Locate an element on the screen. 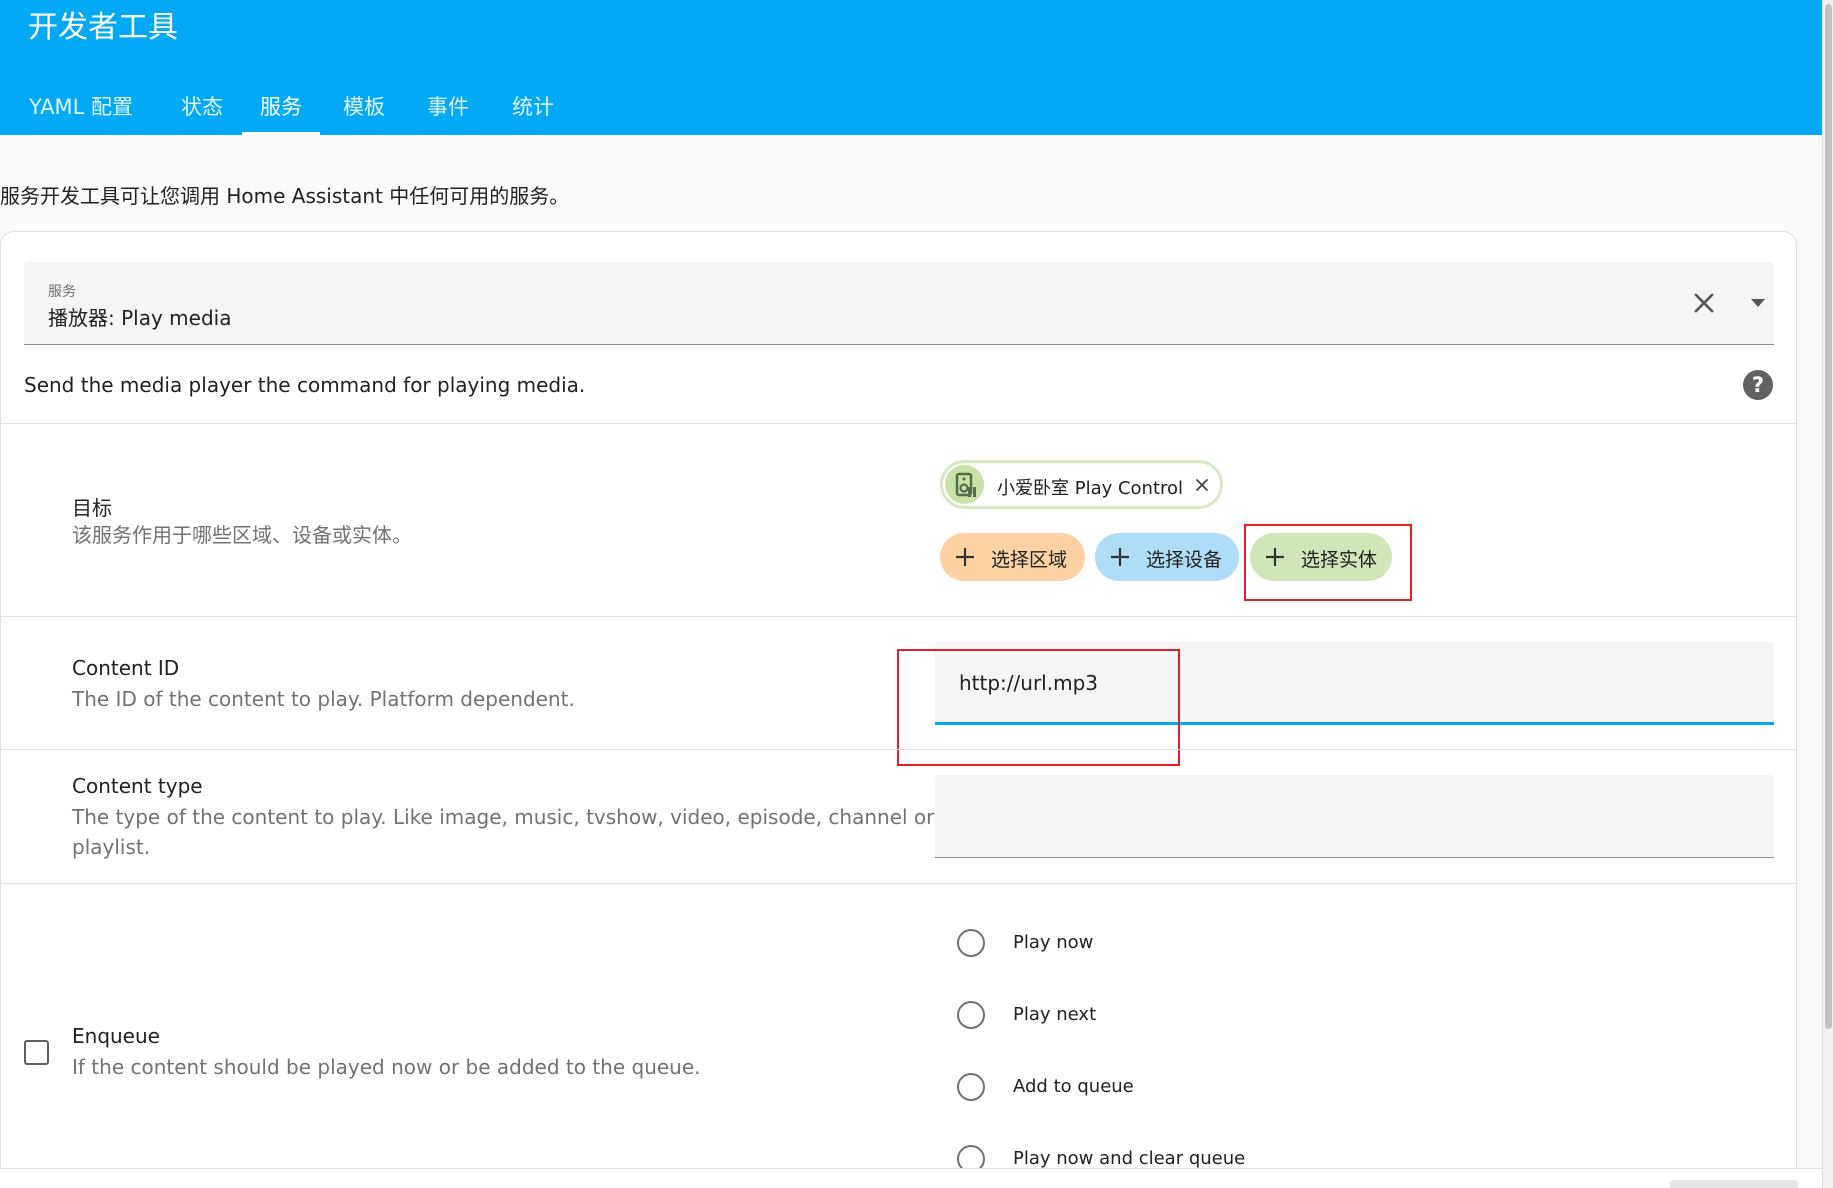 This screenshot has width=1833, height=1188. target-title: 目标 is located at coordinates (92, 508).